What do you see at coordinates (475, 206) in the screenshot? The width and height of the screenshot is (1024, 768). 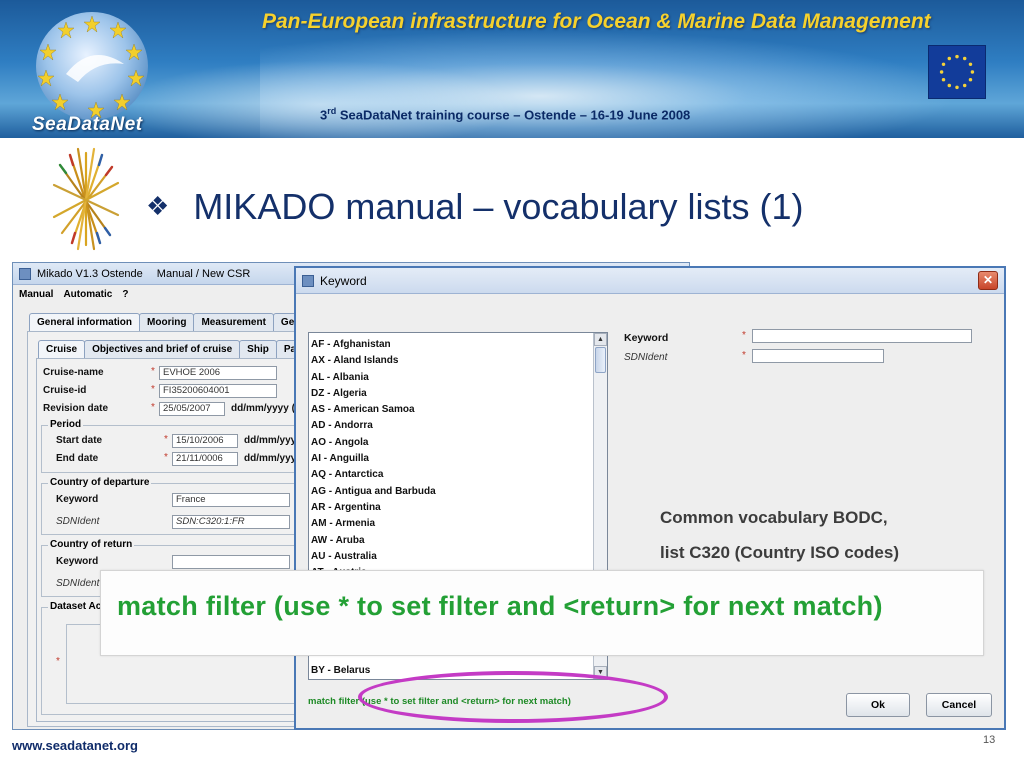 I see `slide-title: ❖ MIKADO manual – vocabulary lists (1)` at bounding box center [475, 206].